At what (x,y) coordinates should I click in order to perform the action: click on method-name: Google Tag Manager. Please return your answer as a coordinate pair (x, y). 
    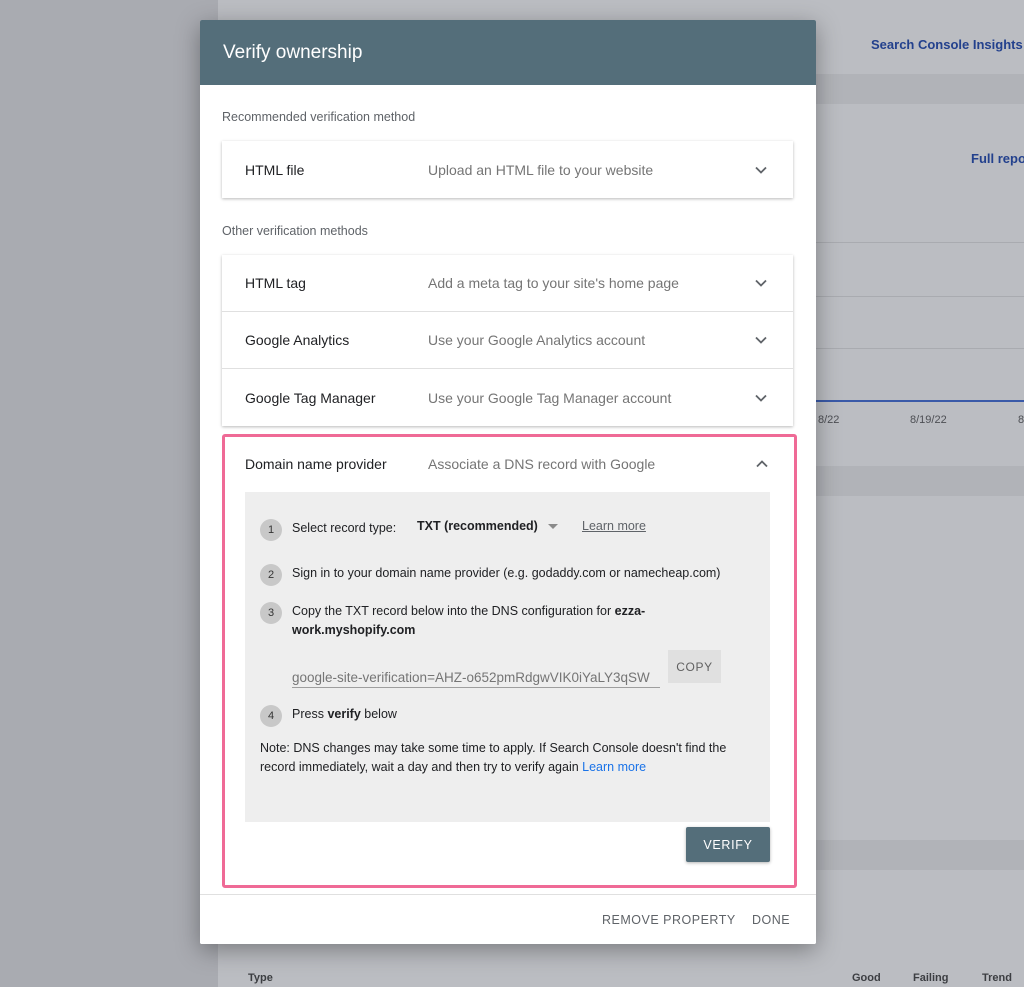
    Looking at the image, I should click on (310, 397).